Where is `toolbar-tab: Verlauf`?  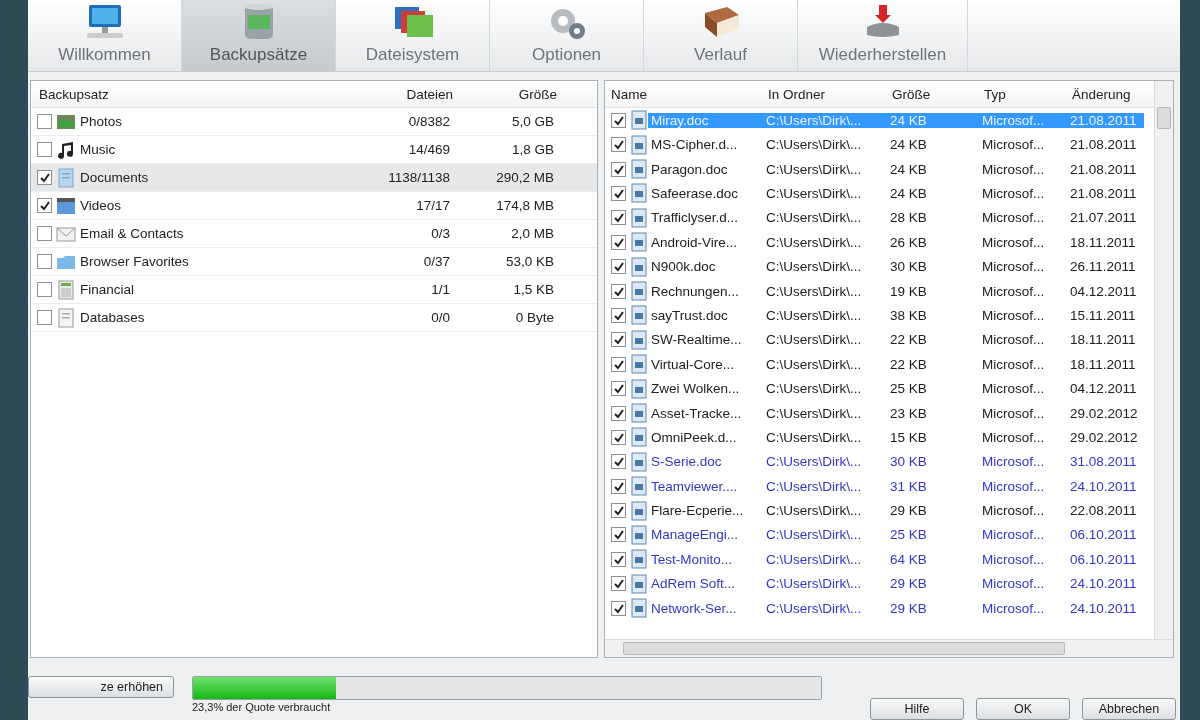 toolbar-tab: Verlauf is located at coordinates (721, 36).